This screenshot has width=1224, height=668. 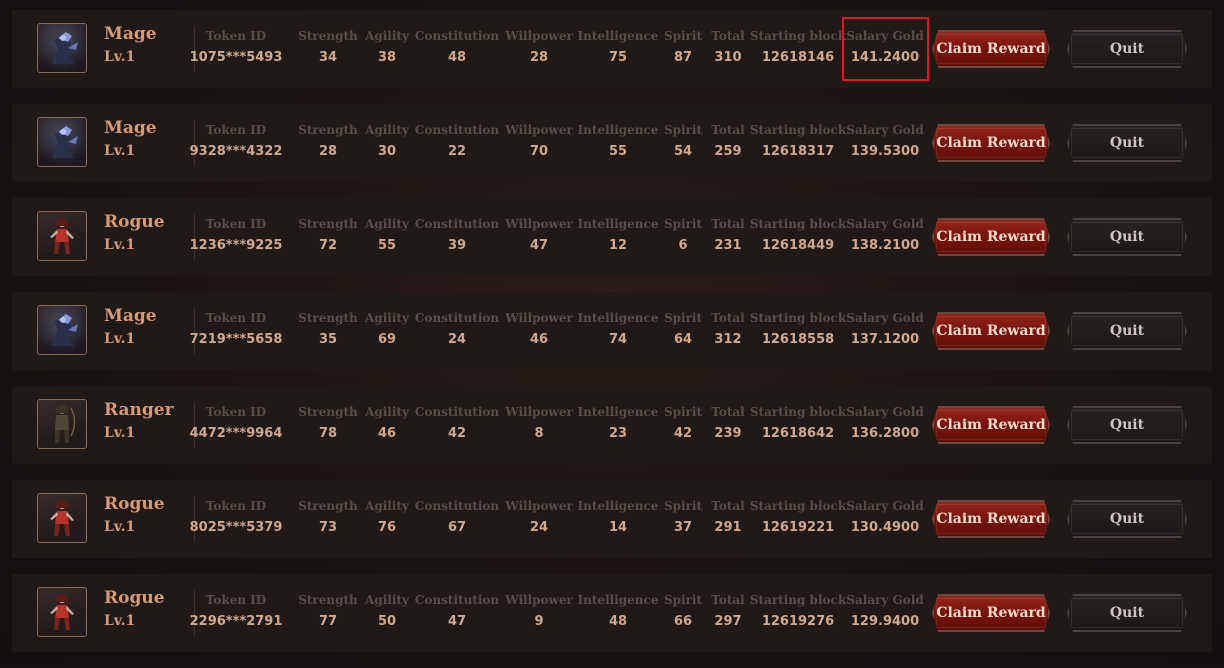 I want to click on constitution-value: 24, so click(x=457, y=339).